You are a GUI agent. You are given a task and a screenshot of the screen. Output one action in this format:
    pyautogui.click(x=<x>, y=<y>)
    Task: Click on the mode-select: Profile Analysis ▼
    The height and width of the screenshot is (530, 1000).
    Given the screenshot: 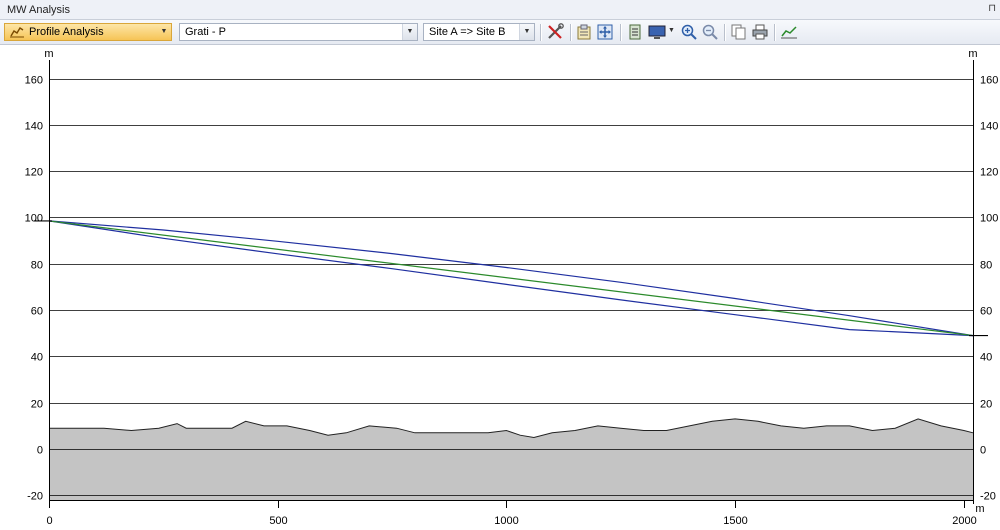 What is the action you would take?
    pyautogui.click(x=88, y=32)
    